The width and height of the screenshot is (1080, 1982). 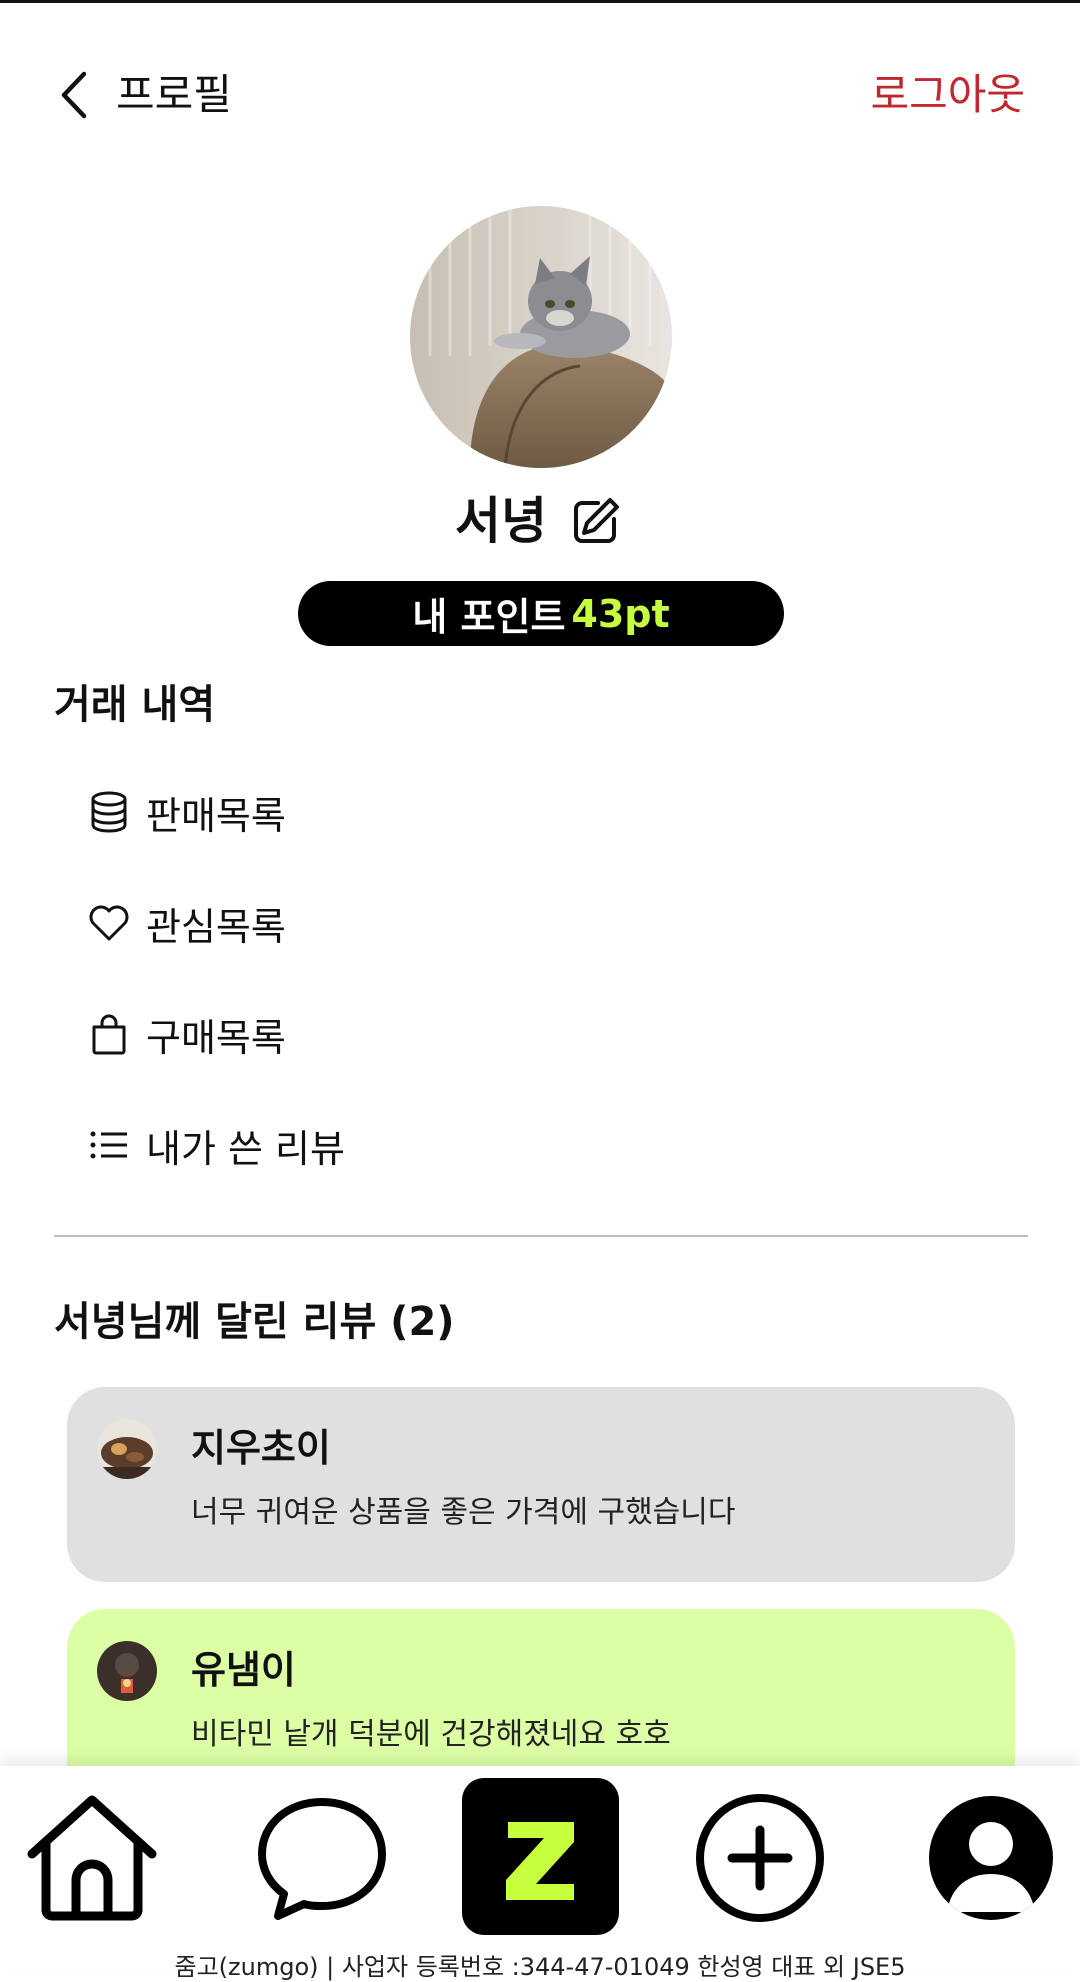 What do you see at coordinates (489, 617) in the screenshot?
I see `points-label: 내 포인트` at bounding box center [489, 617].